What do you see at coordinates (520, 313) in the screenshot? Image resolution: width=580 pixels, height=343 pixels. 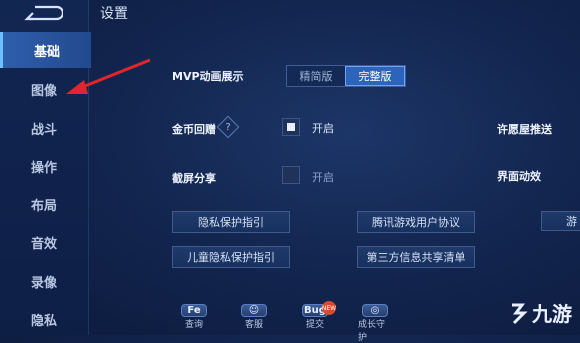 I see `logo-mark-icon` at bounding box center [520, 313].